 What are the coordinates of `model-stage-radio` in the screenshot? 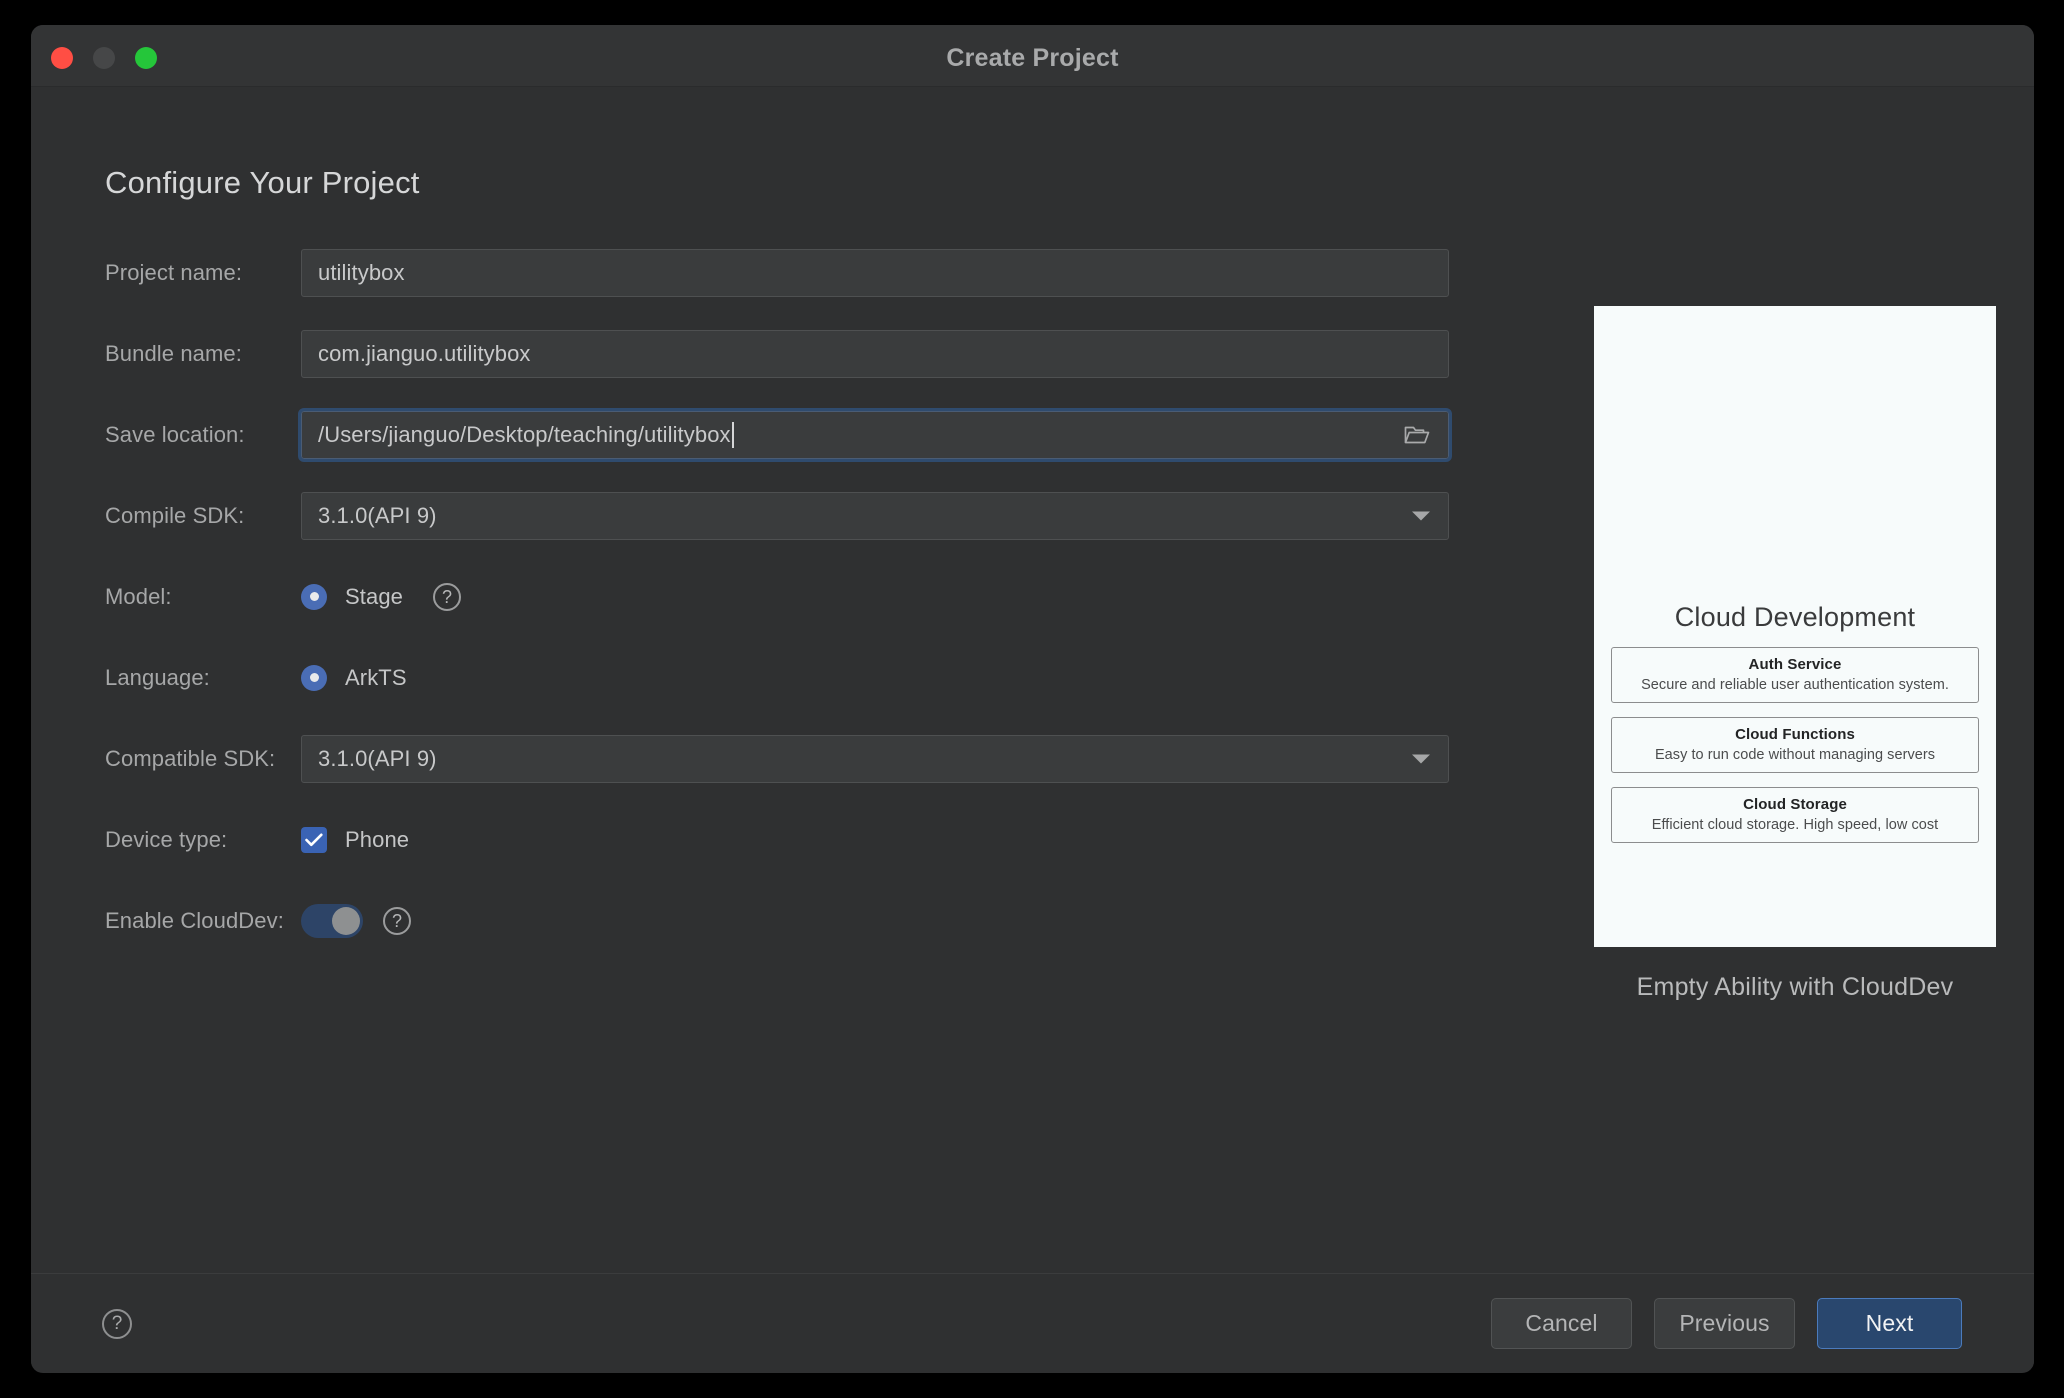 It's located at (314, 596).